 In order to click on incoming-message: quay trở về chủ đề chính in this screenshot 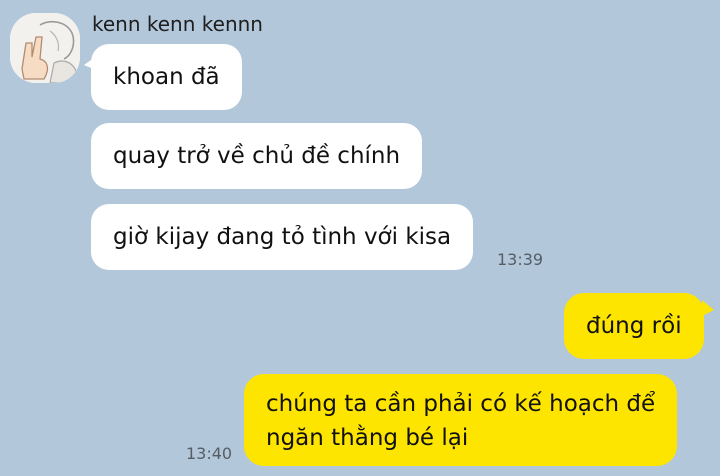, I will do `click(257, 156)`.